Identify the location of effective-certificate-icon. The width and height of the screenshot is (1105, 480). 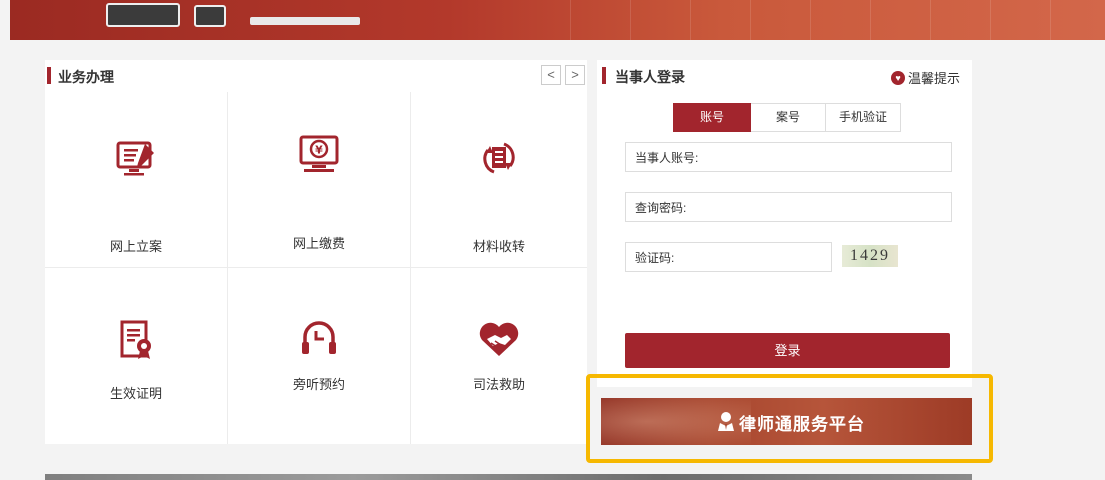
(136, 342).